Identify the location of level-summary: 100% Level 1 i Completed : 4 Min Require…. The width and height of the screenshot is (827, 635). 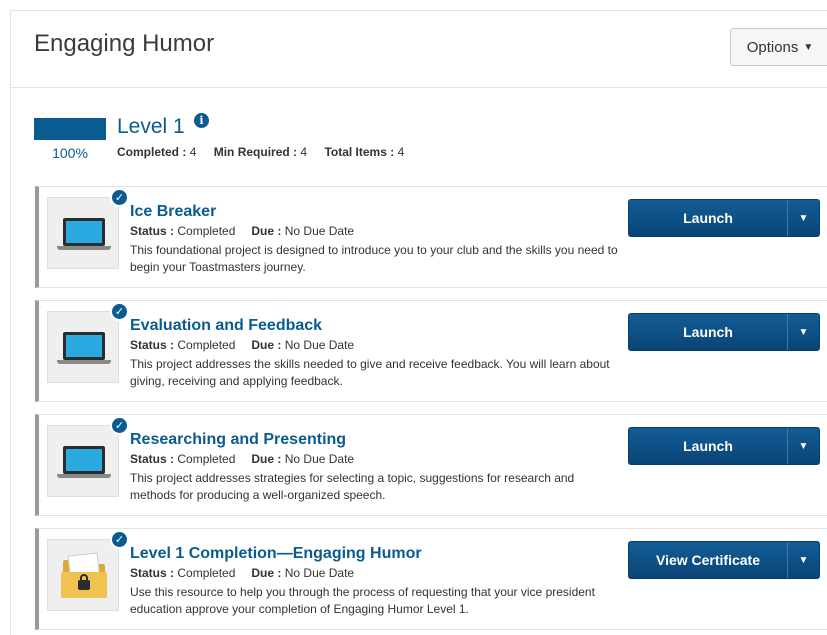
(419, 133).